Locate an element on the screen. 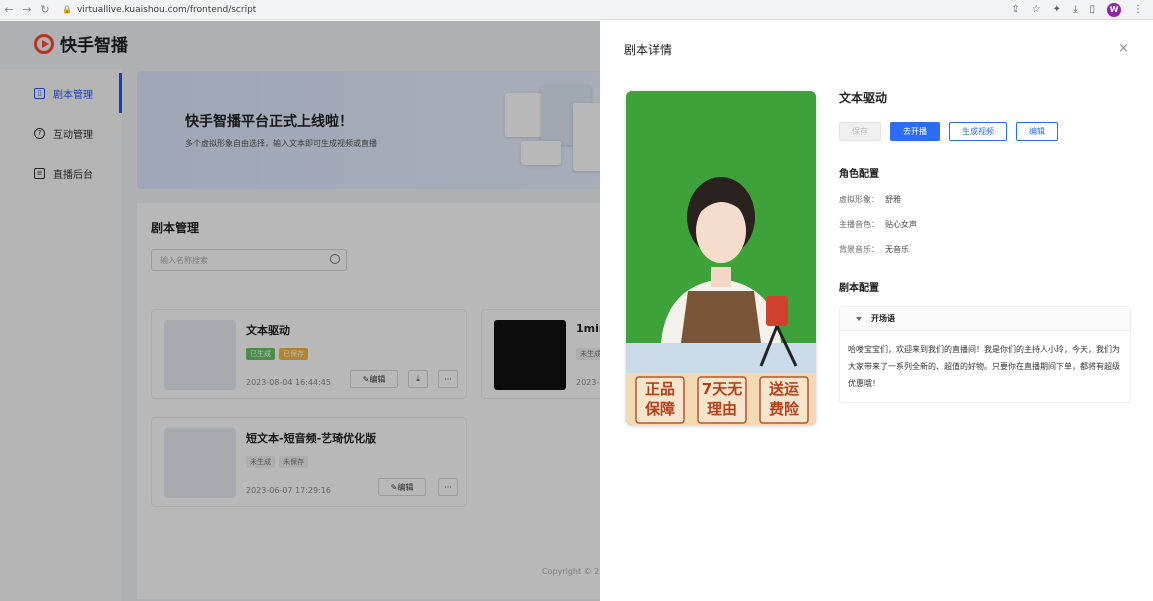 The image size is (1153, 601). role-voice-row: 主播音色： 贴心女声 is located at coordinates (985, 224).